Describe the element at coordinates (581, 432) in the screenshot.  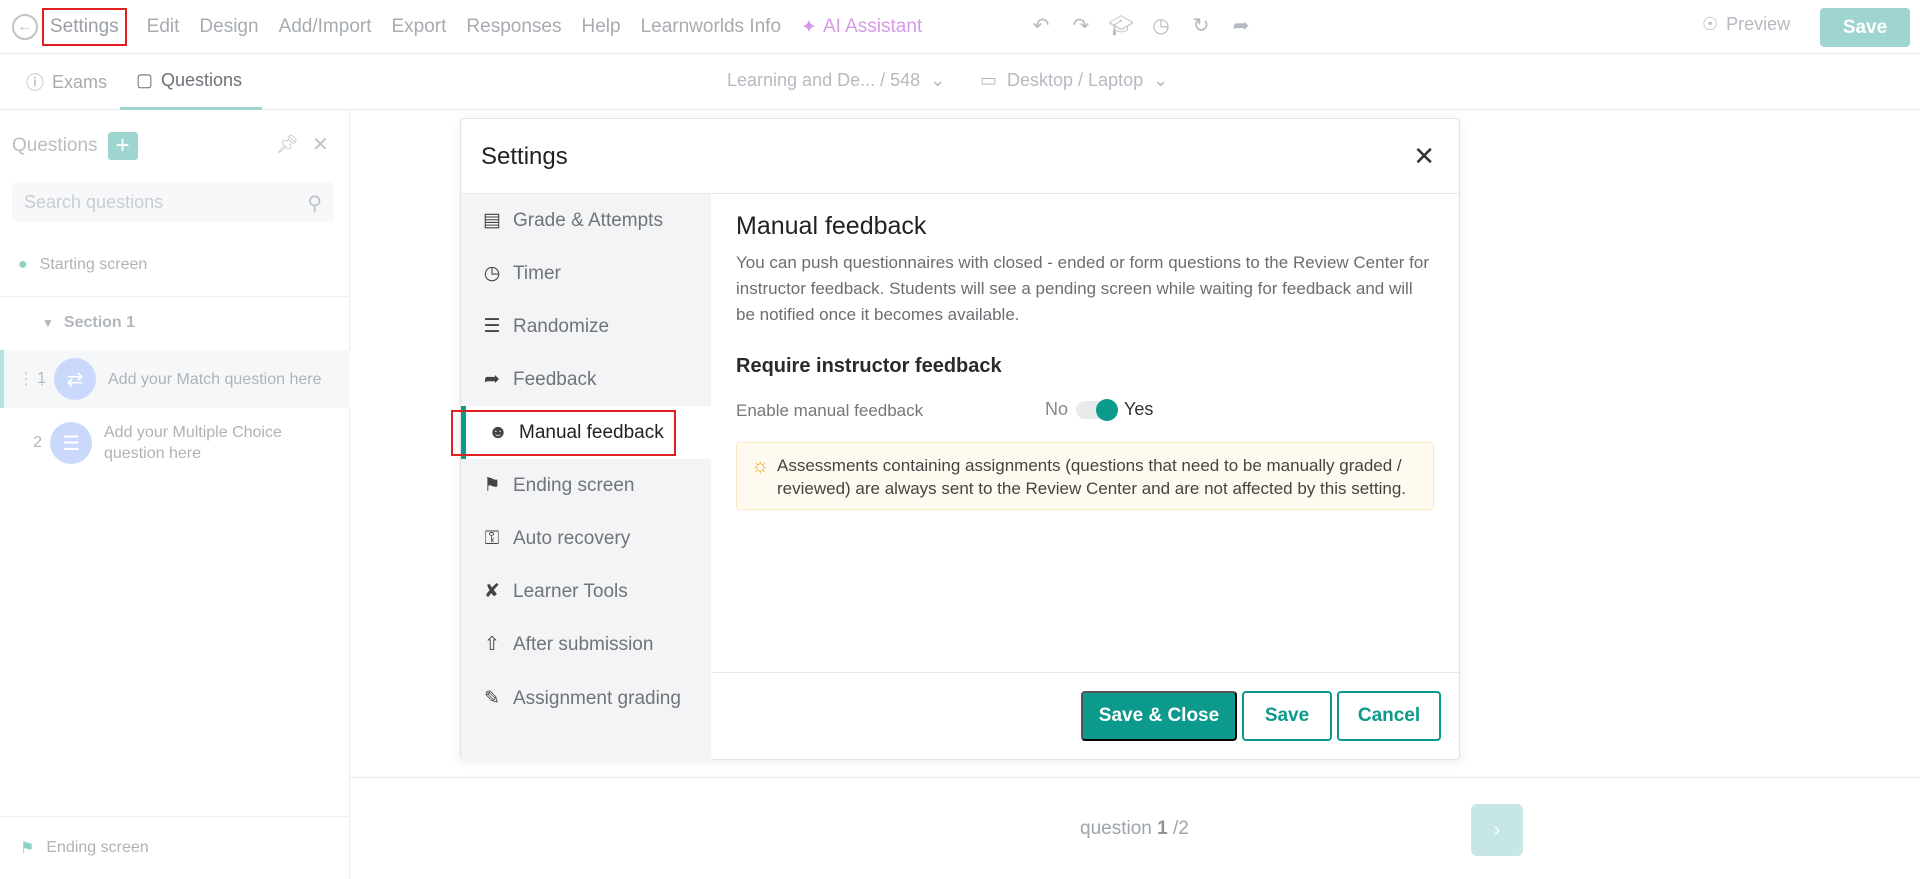
I see `nav-manual-feedback: ☻ Manual feedback` at that location.